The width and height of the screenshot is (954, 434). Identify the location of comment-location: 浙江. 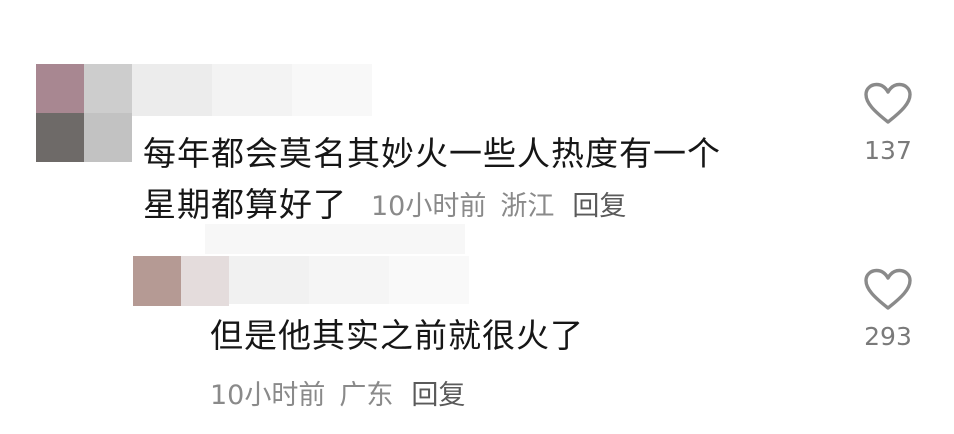
(527, 206).